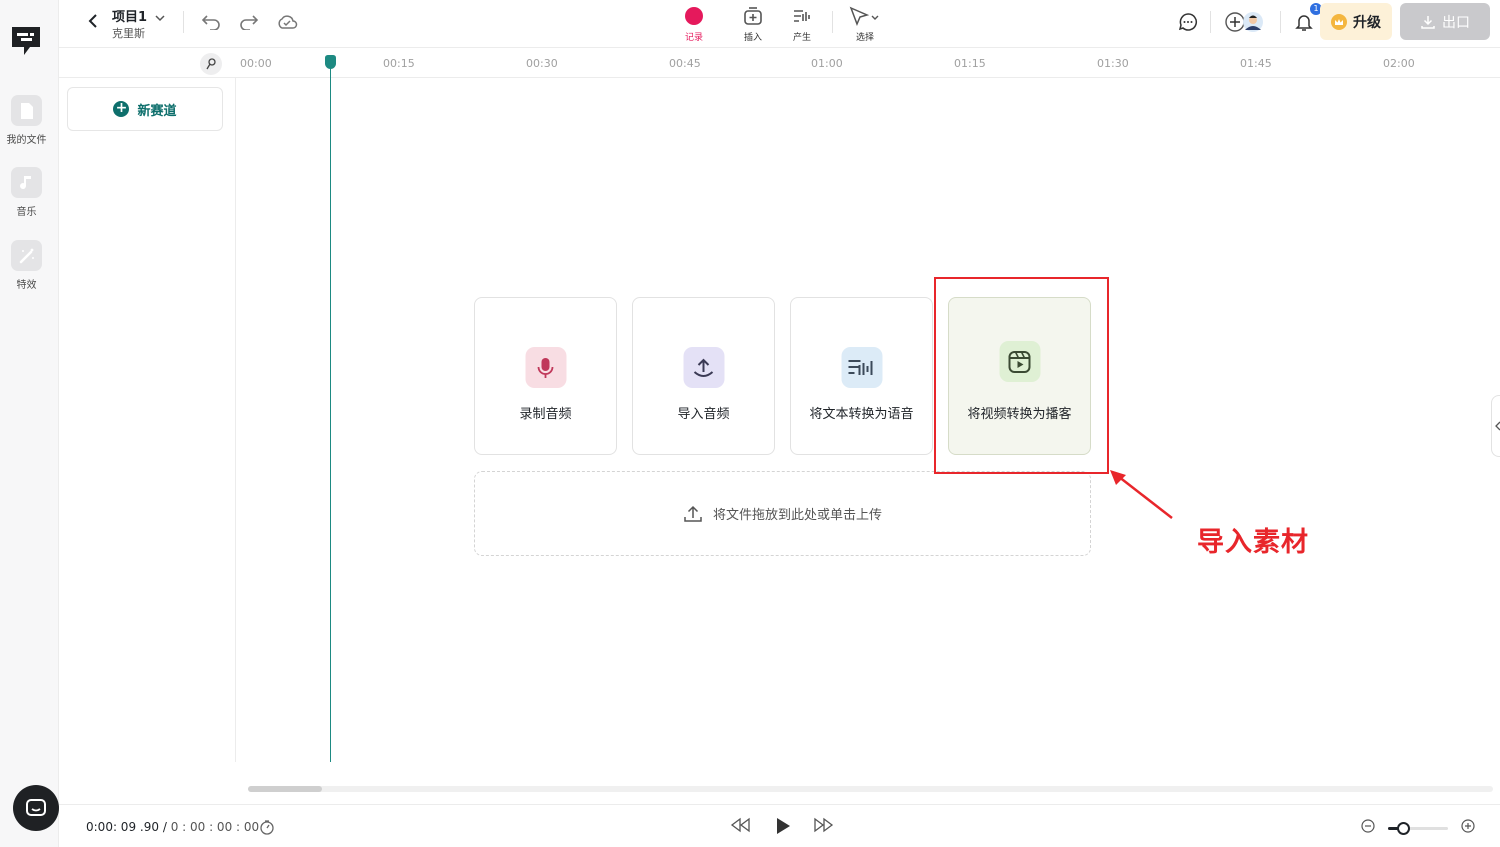  Describe the element at coordinates (1456, 22) in the screenshot. I see `export-label: 出口` at that location.